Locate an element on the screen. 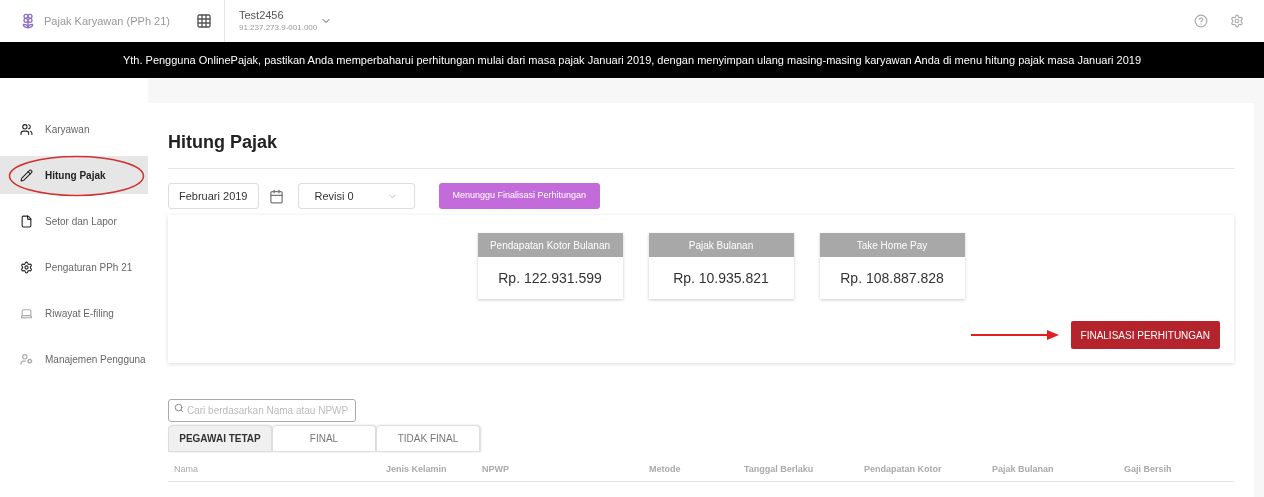 This screenshot has width=1264, height=497. column-header: Tanggal Berlaku is located at coordinates (779, 468).